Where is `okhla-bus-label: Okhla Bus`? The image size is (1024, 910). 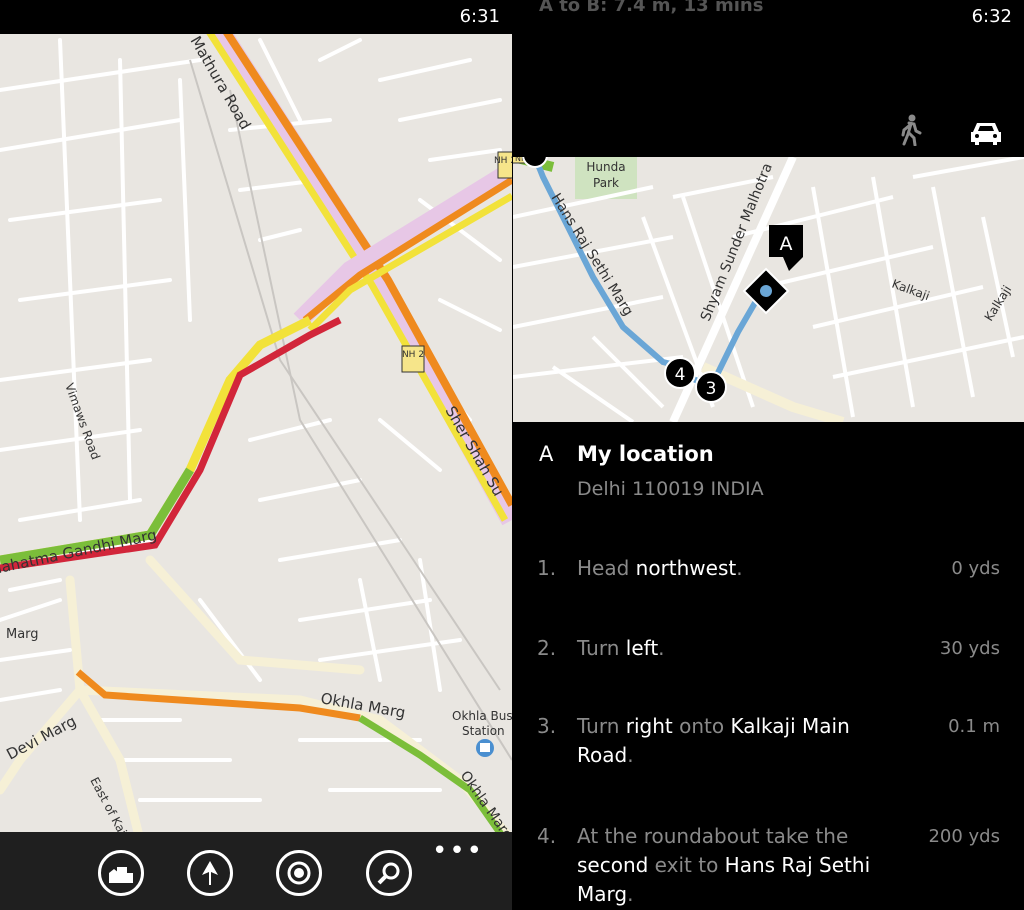 okhla-bus-label: Okhla Bus is located at coordinates (482, 716).